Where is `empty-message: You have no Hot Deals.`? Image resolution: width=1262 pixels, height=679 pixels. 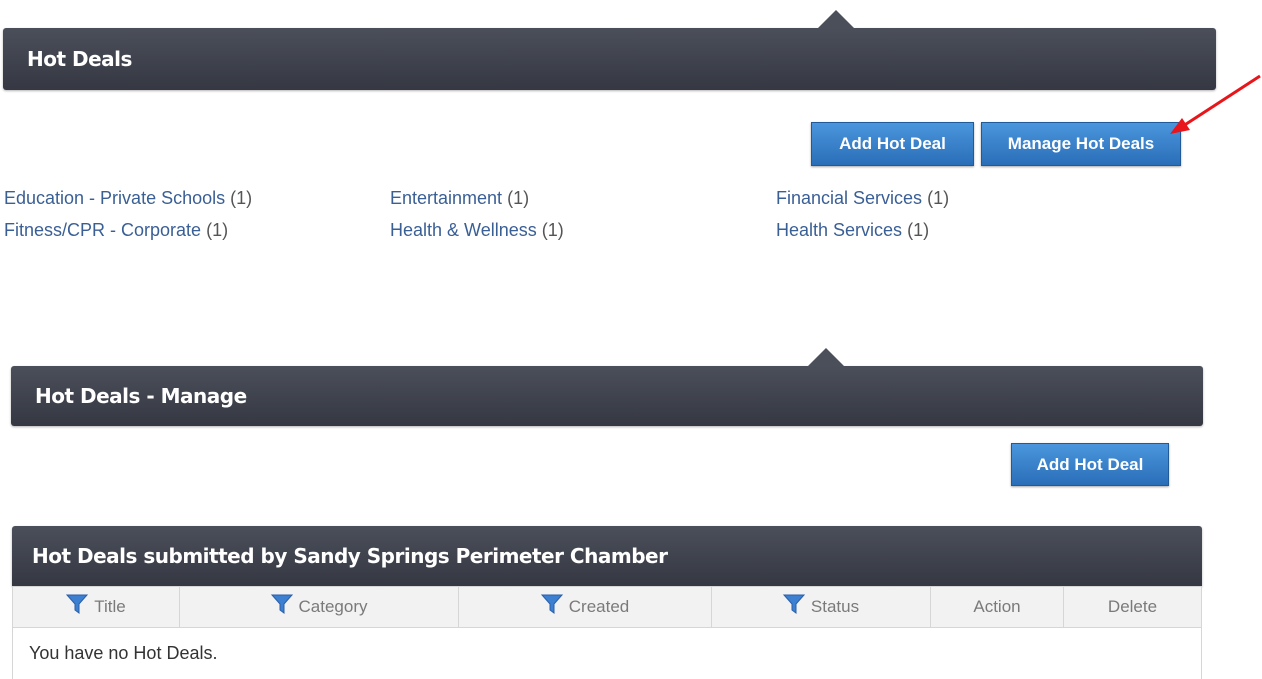
empty-message: You have no Hot Deals. is located at coordinates (123, 653).